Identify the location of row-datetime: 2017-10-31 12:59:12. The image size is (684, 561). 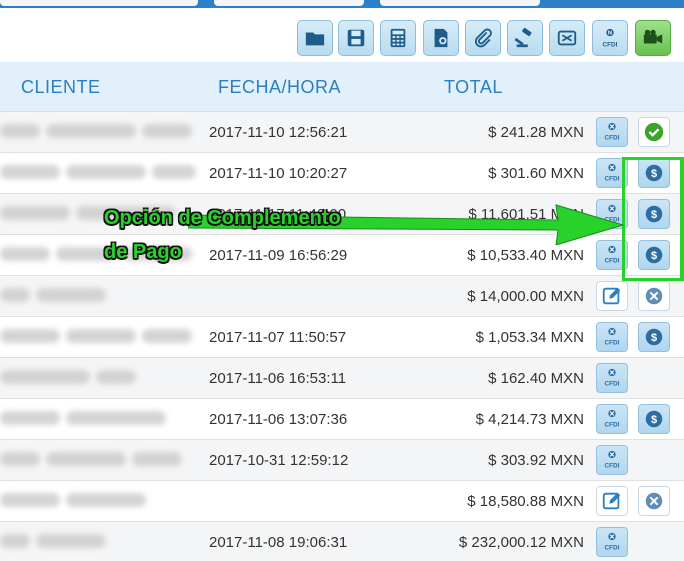
(279, 460).